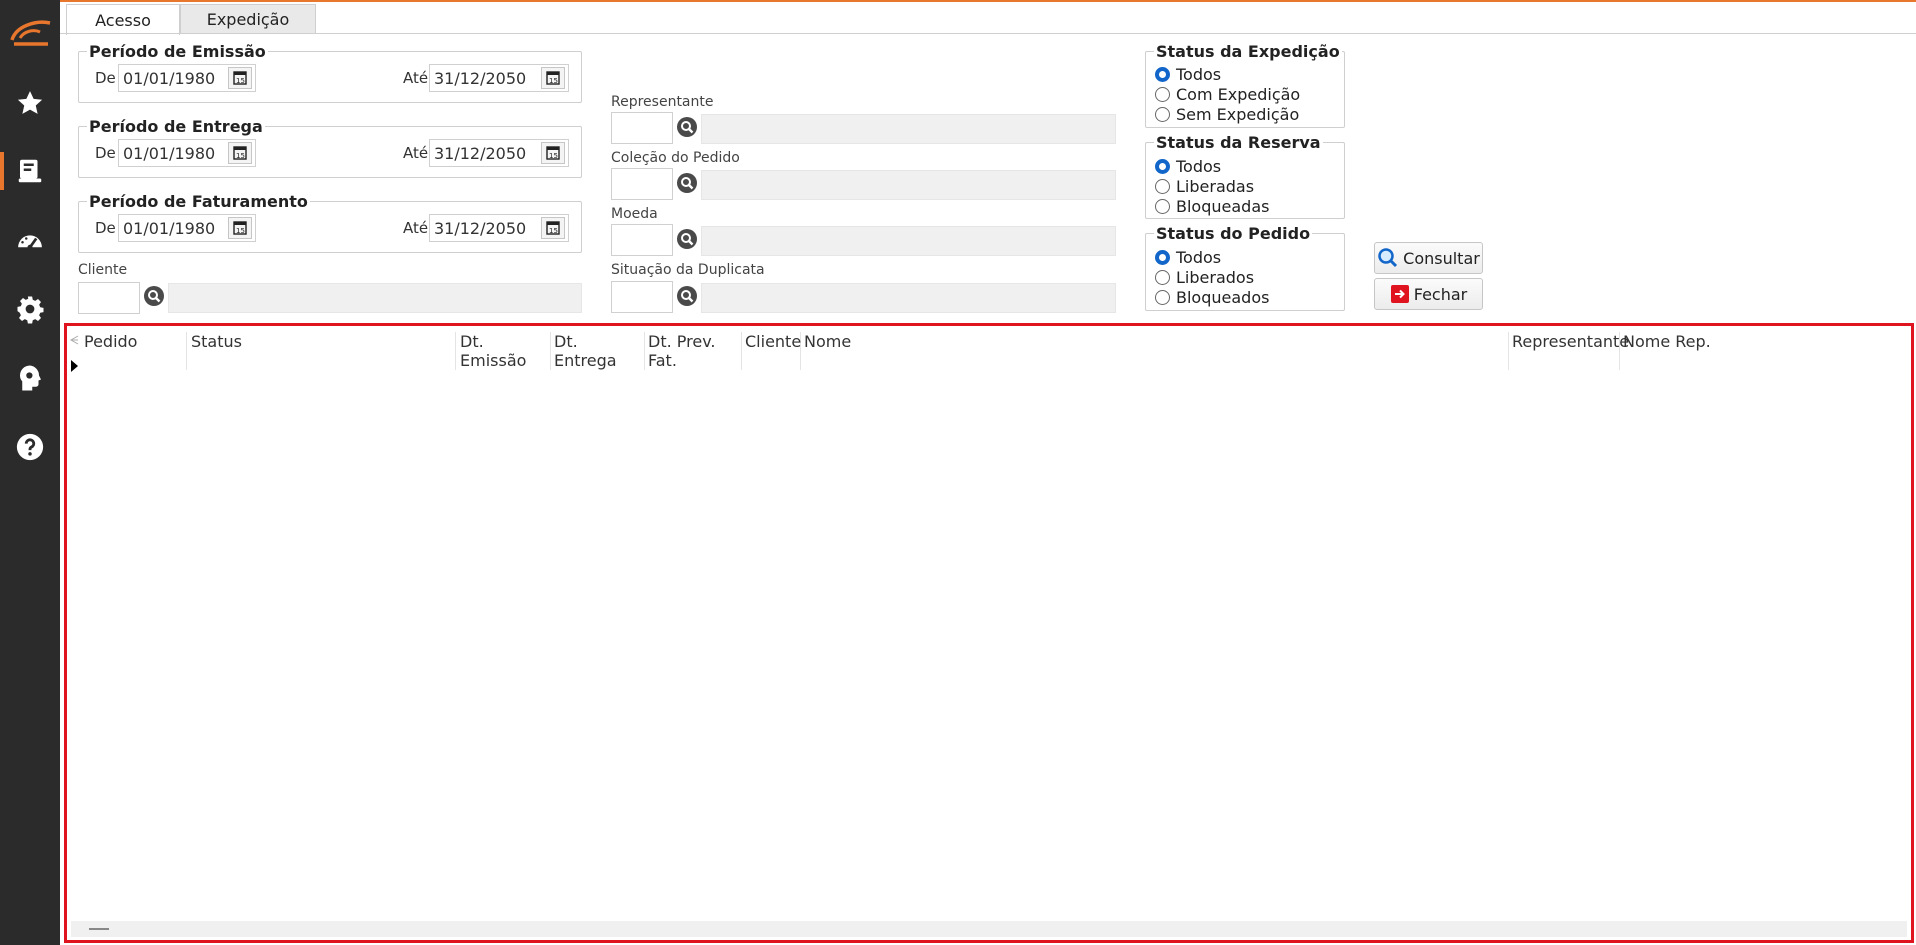 This screenshot has width=1916, height=945. Describe the element at coordinates (642, 240) in the screenshot. I see `moeda-code-input` at that location.